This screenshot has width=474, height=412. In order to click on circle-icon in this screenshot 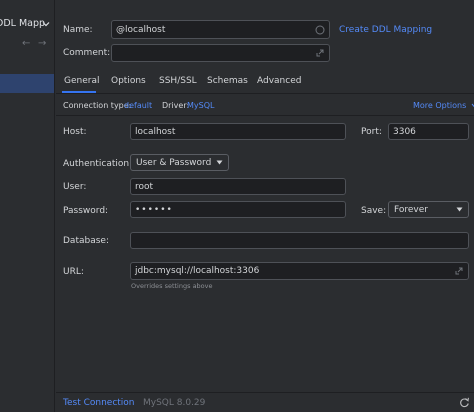, I will do `click(320, 30)`.